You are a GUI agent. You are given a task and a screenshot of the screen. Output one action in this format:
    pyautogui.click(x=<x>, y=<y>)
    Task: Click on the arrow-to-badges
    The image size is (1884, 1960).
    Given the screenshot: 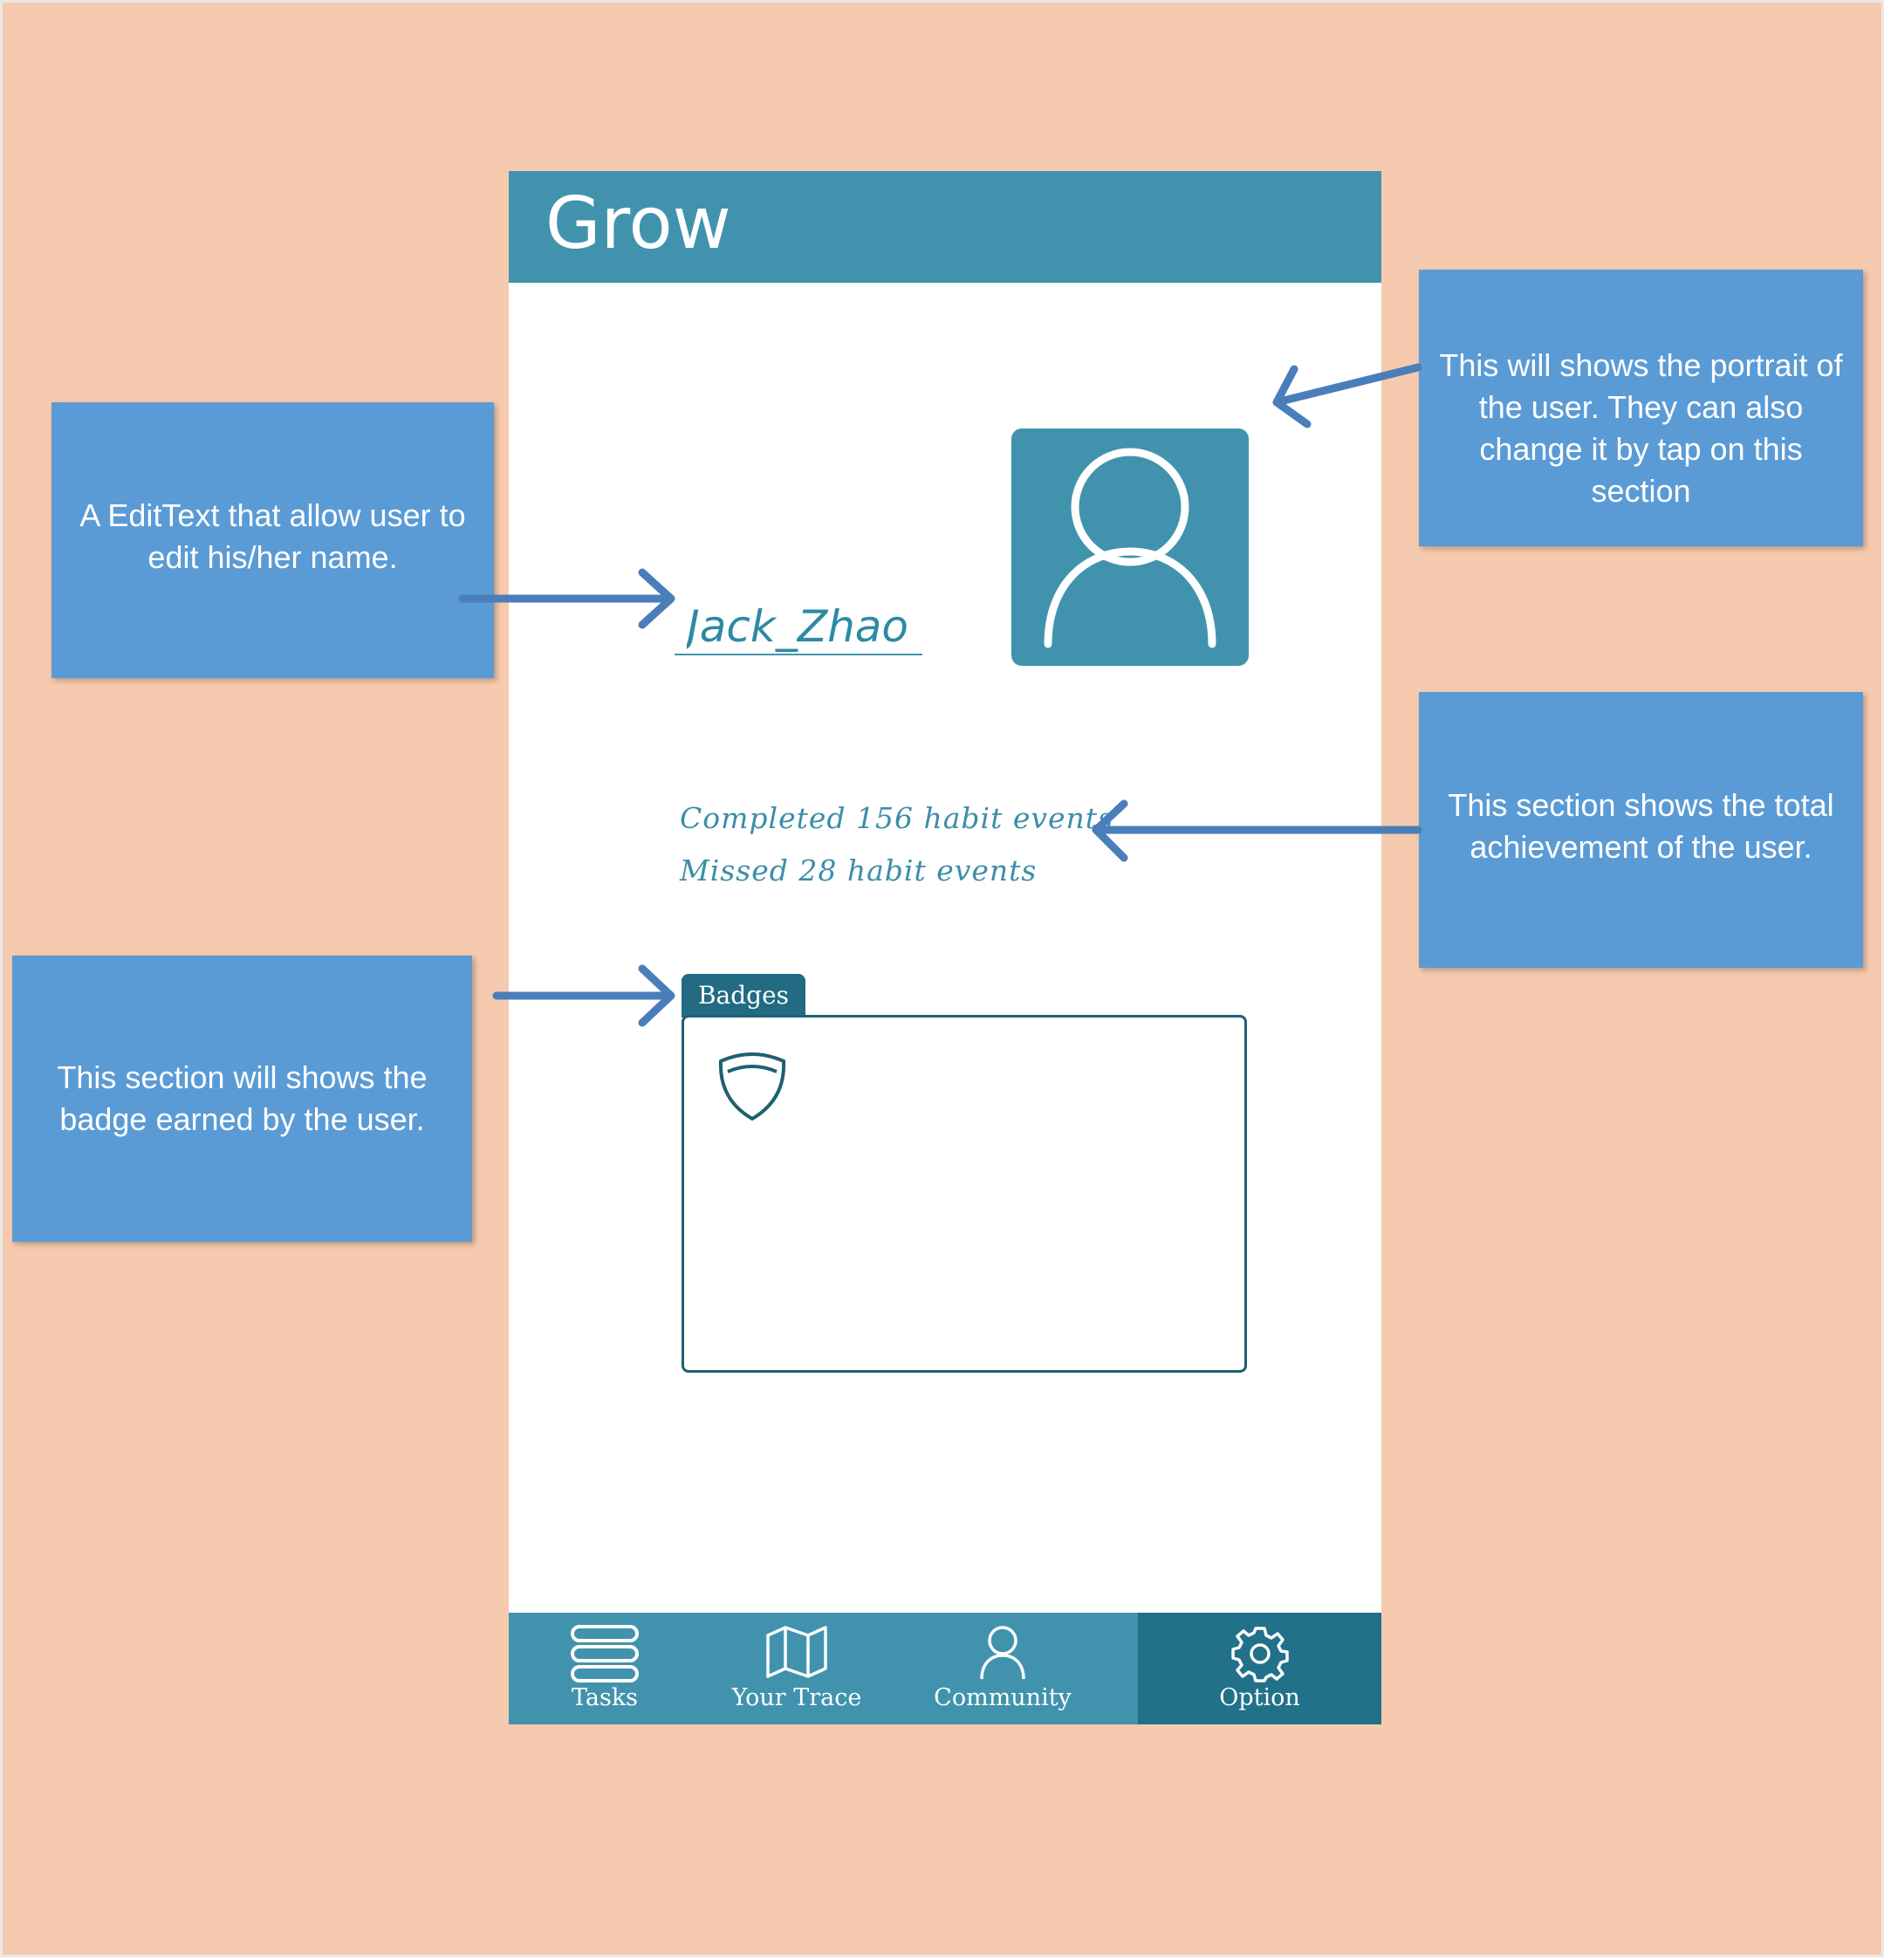 What is the action you would take?
    pyautogui.click(x=583, y=995)
    